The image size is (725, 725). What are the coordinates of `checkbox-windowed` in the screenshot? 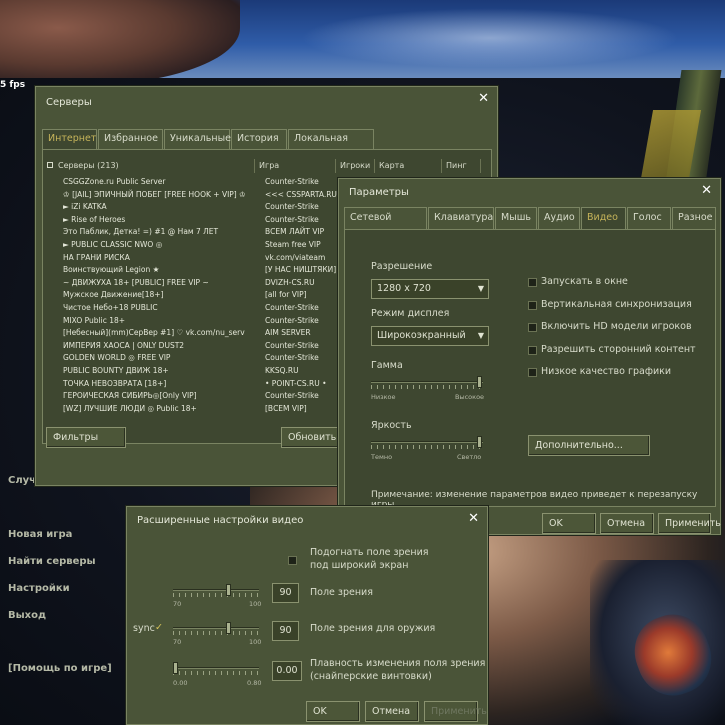 It's located at (532, 282).